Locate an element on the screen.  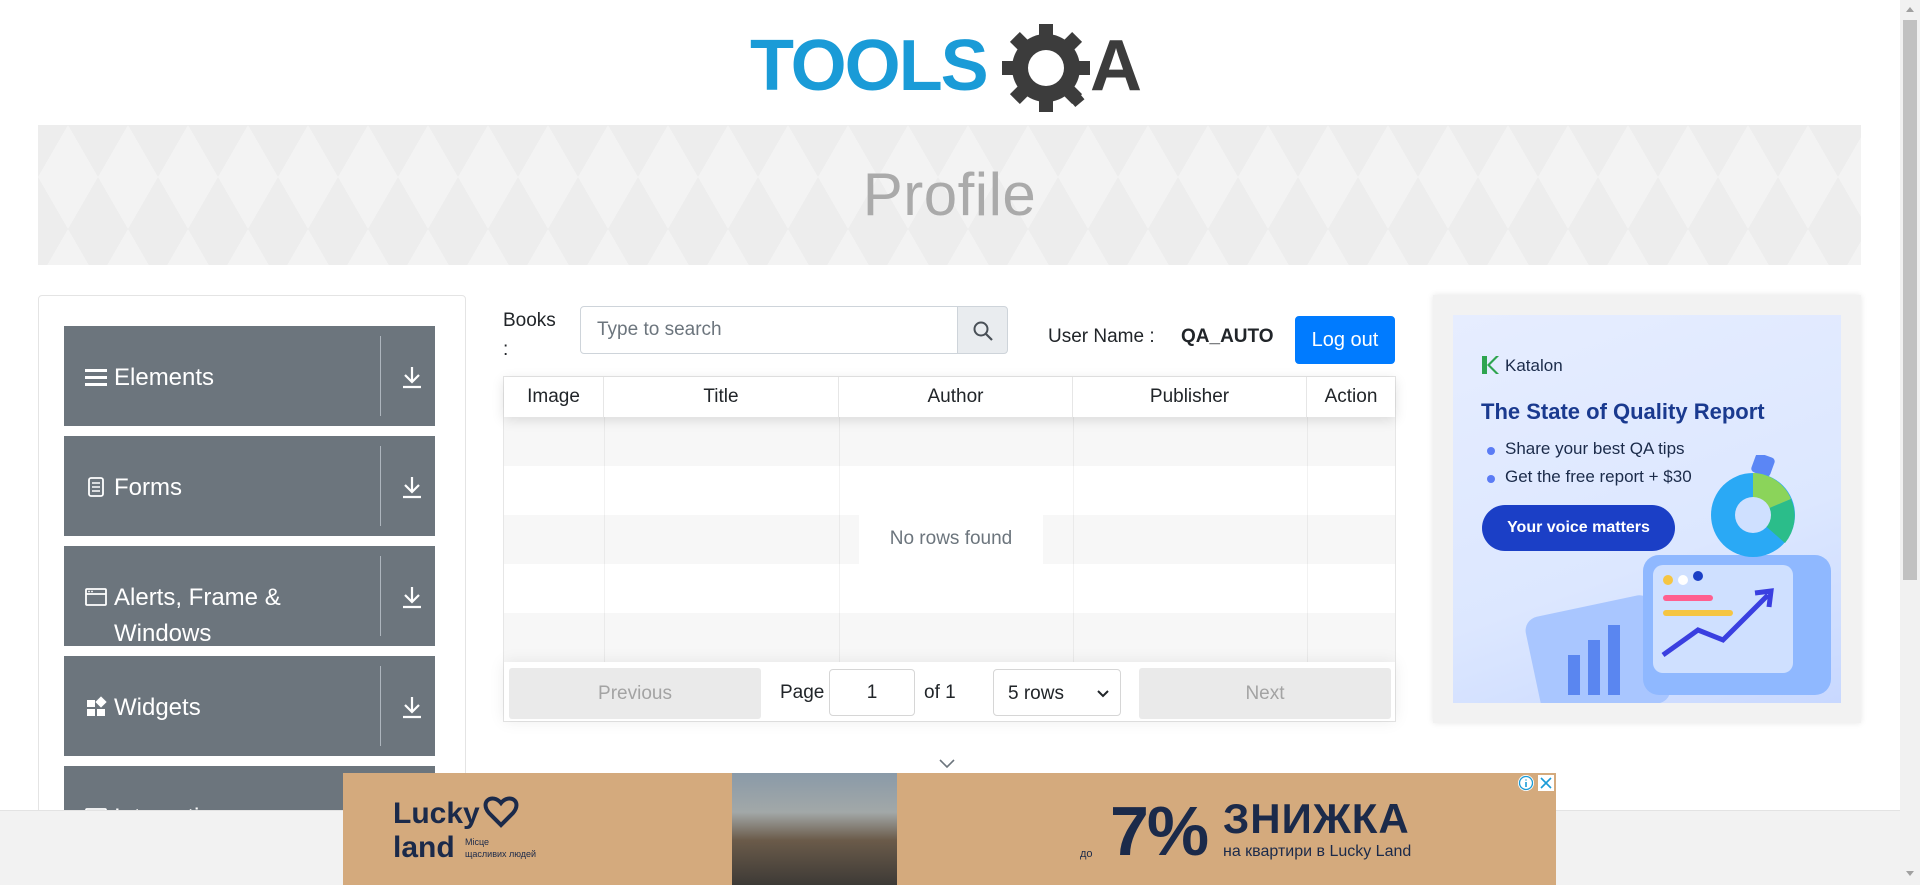
books-label: Books : is located at coordinates (529, 335).